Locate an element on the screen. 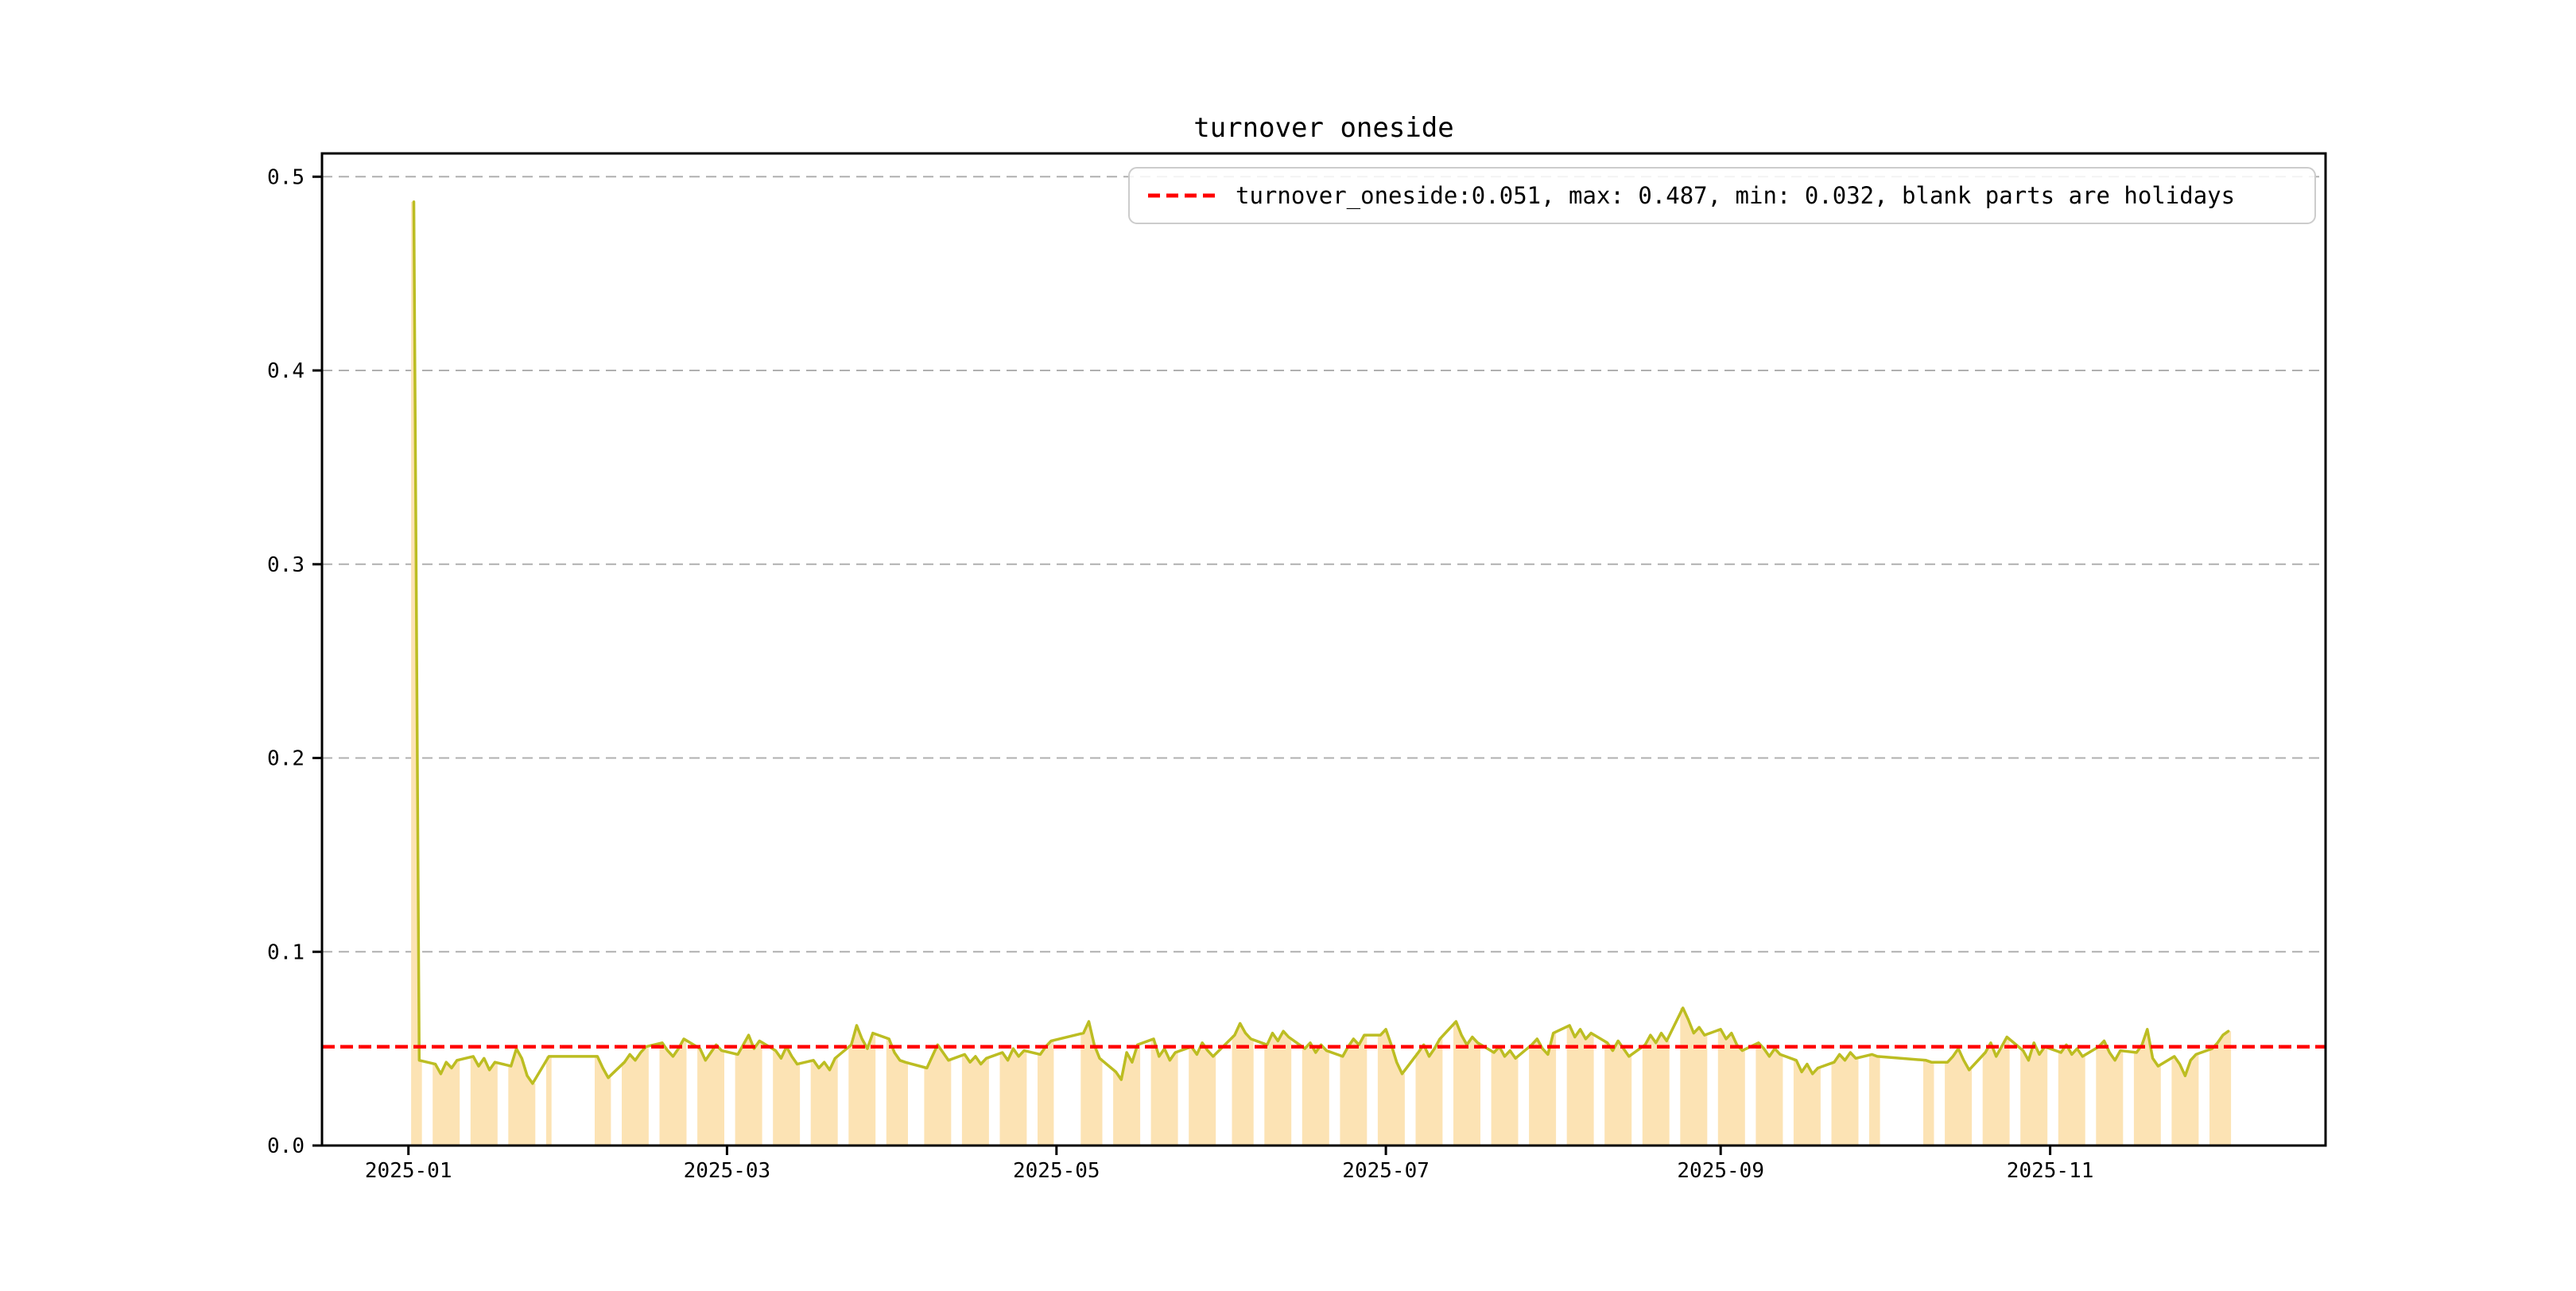 The image size is (2576, 1291). y-tick-label: 0.3 is located at coordinates (286, 565).